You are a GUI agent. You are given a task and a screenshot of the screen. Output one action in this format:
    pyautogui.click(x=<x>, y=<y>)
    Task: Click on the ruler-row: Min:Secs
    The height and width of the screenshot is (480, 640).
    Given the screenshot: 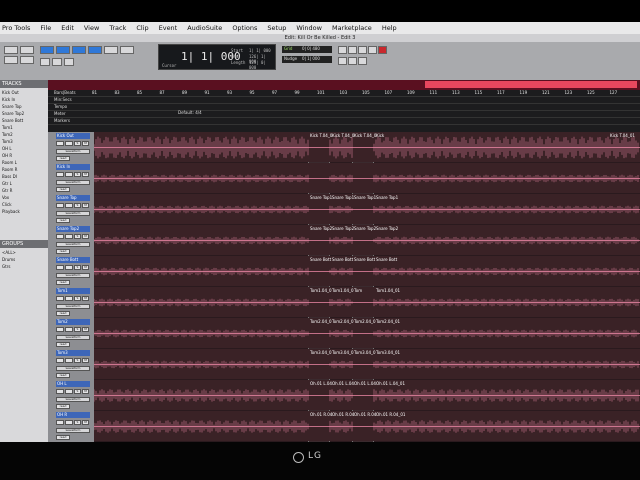 What is the action you would take?
    pyautogui.click(x=344, y=100)
    